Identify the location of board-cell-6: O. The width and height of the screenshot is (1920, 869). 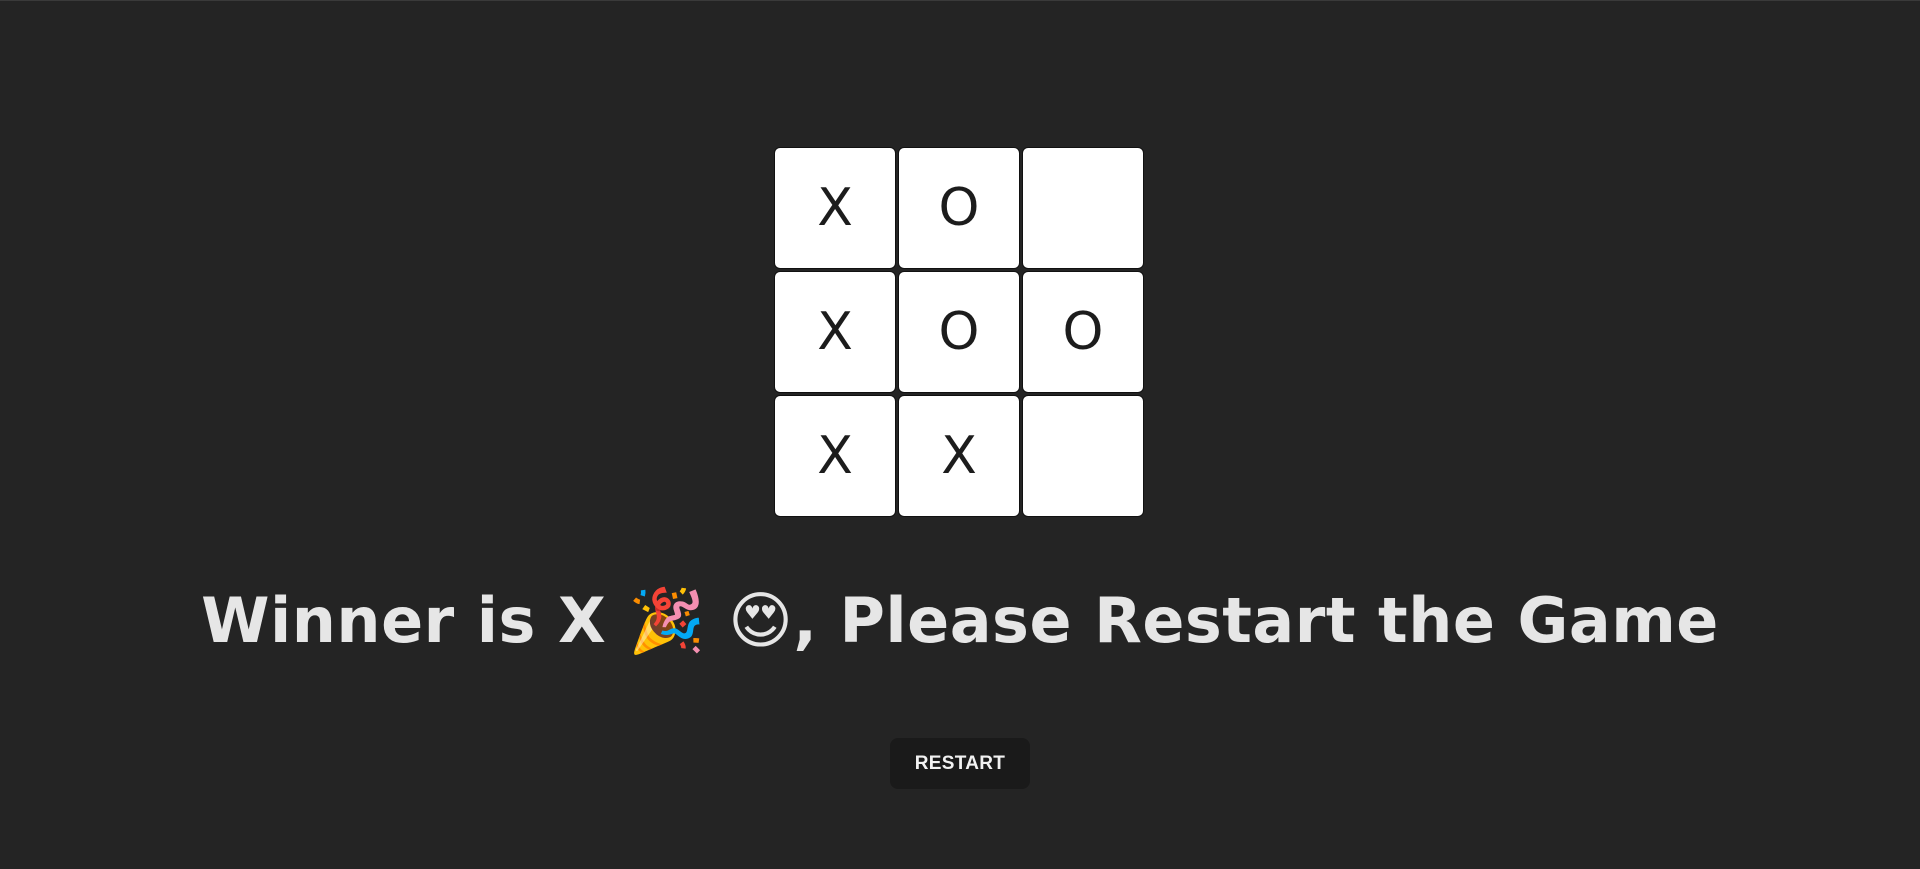
(1083, 332).